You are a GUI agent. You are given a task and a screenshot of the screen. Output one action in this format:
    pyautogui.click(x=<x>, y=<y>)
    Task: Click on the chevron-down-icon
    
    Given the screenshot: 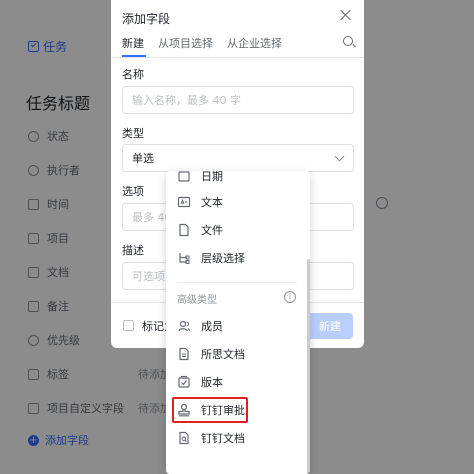 What is the action you would take?
    pyautogui.click(x=339, y=156)
    